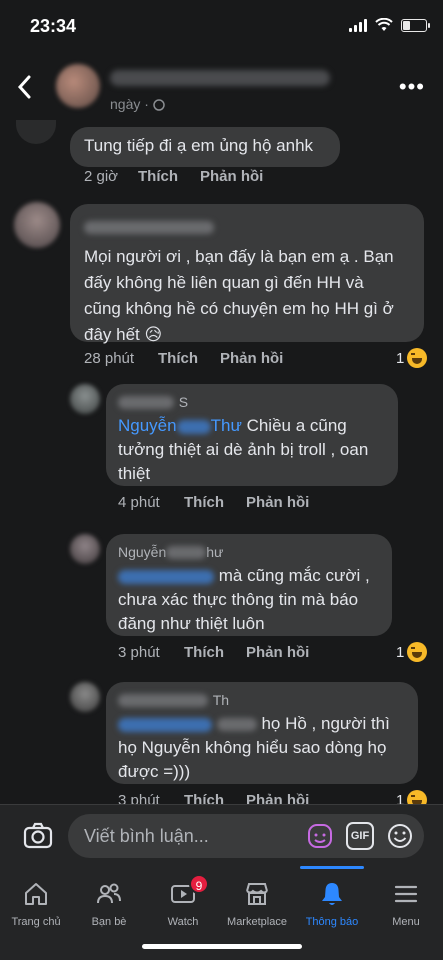 The image size is (443, 960). Describe the element at coordinates (147, 425) in the screenshot. I see `mention-link: Nguyễn` at that location.